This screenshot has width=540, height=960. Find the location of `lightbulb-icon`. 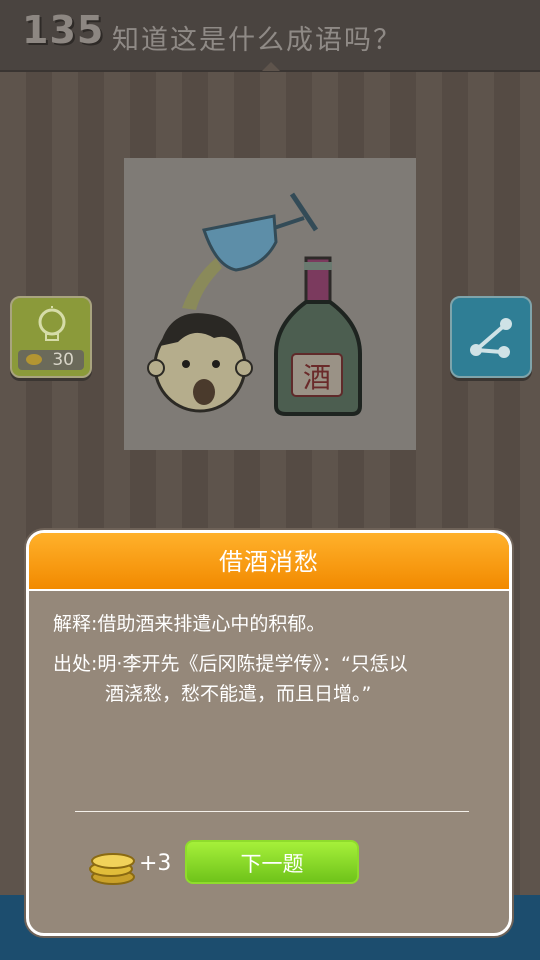

lightbulb-icon is located at coordinates (52, 323).